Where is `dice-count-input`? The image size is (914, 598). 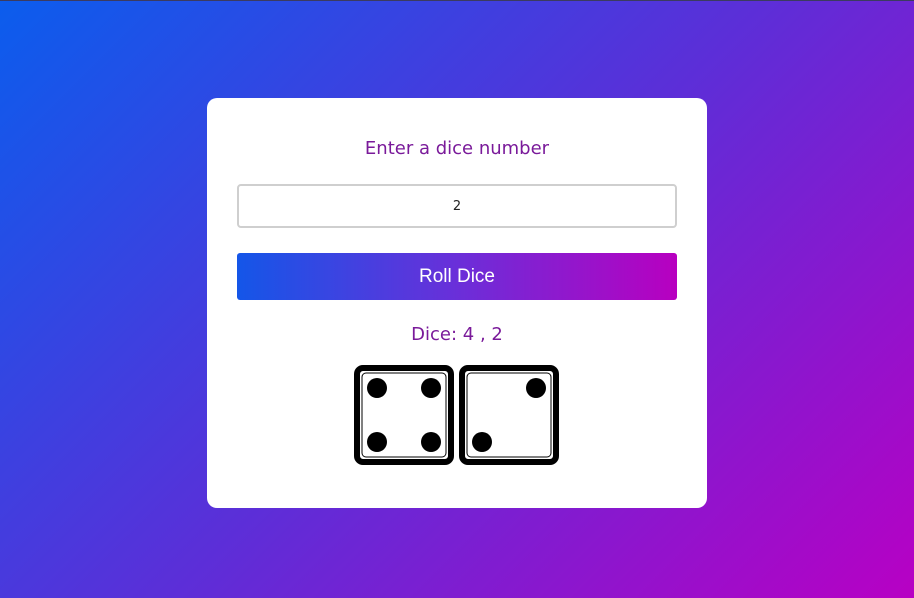 dice-count-input is located at coordinates (457, 206).